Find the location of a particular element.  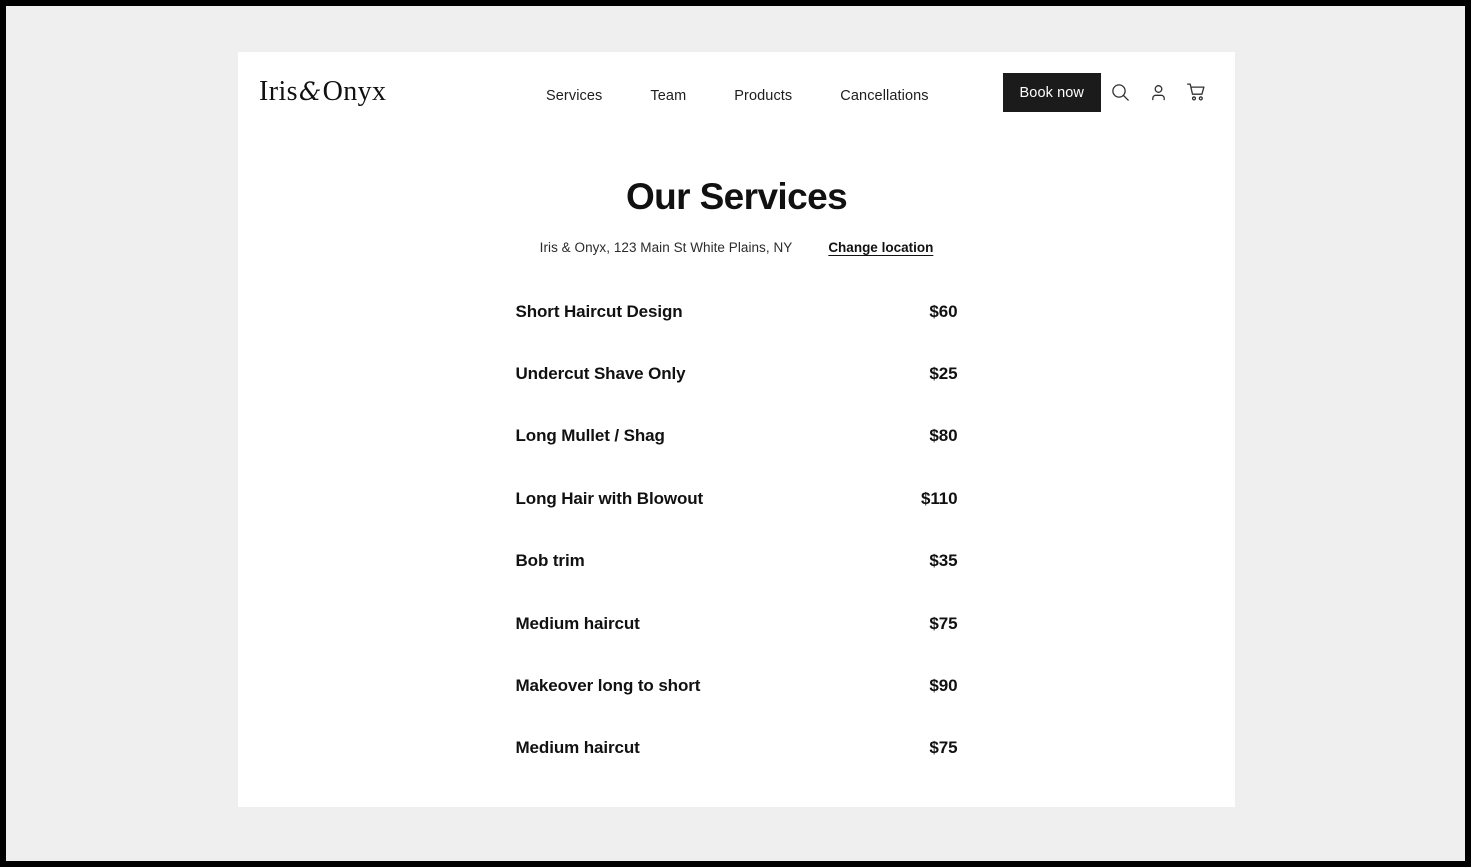

service-row: Makeover long to short $90 is located at coordinates (737, 707).